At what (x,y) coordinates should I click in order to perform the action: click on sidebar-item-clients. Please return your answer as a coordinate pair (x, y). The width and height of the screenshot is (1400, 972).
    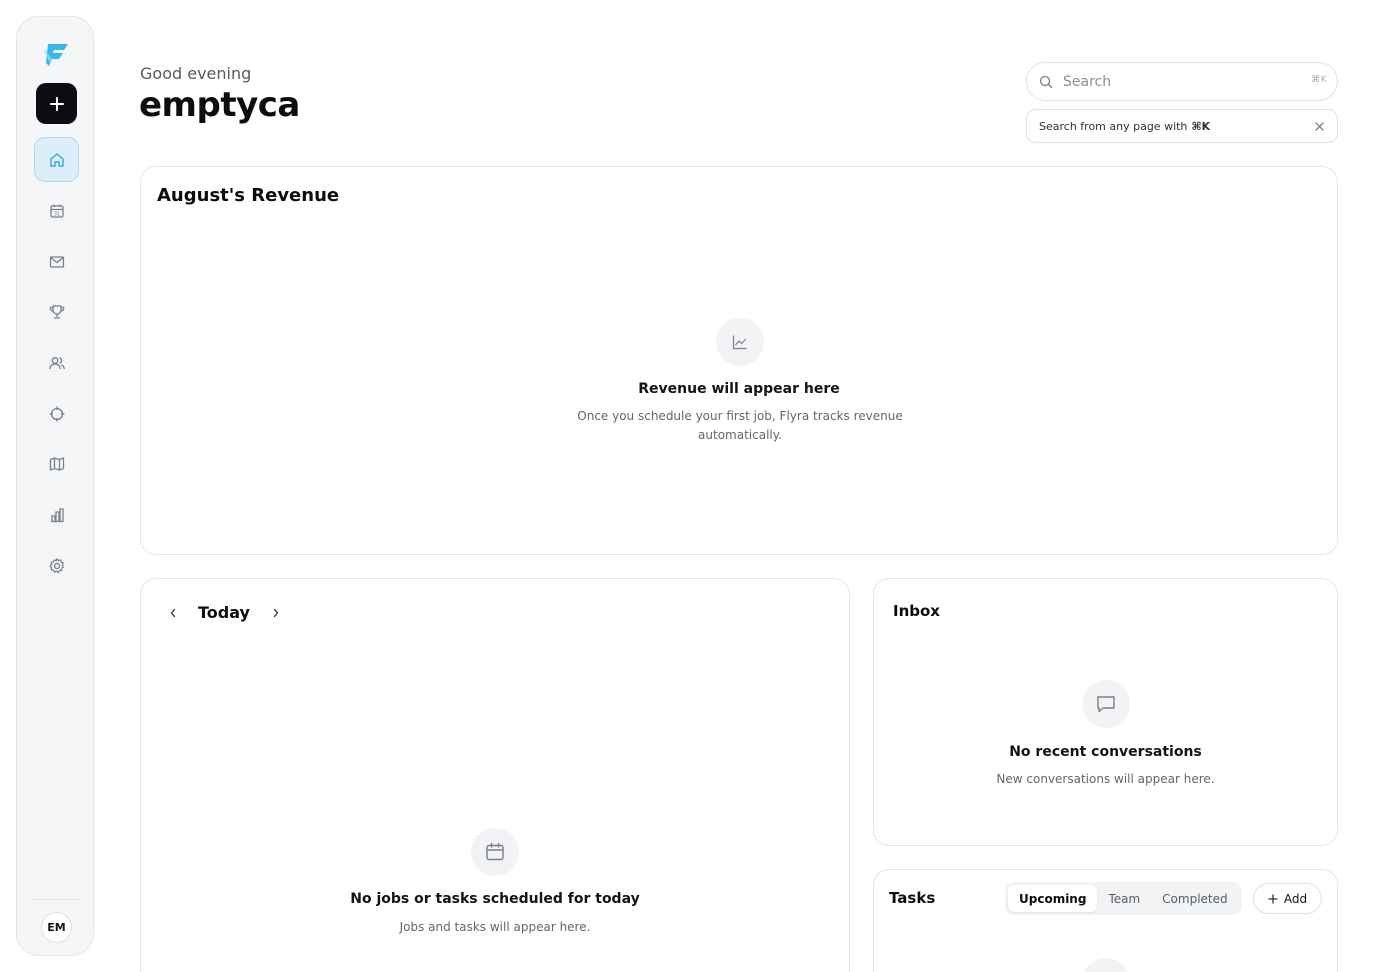
    Looking at the image, I should click on (56, 362).